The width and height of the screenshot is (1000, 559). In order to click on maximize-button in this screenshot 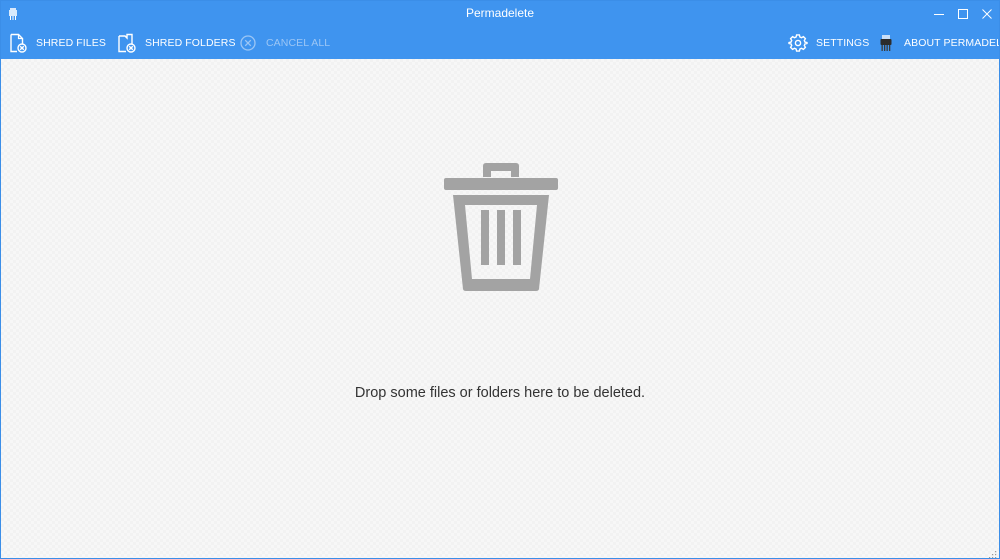, I will do `click(963, 13)`.